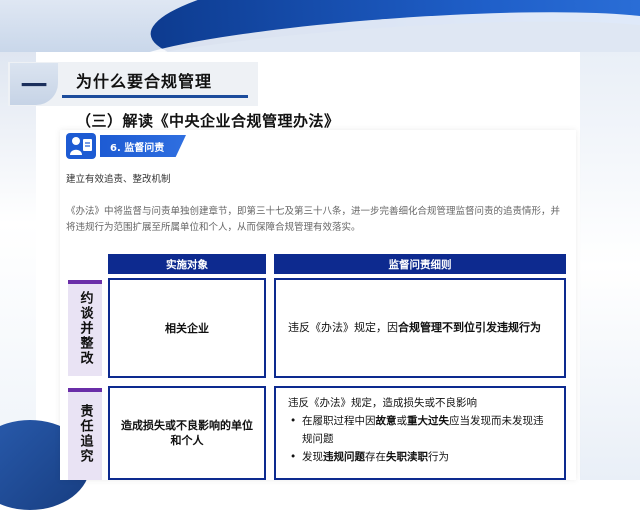 The image size is (640, 510). I want to click on table-cell-target: 相关企业, so click(187, 328).